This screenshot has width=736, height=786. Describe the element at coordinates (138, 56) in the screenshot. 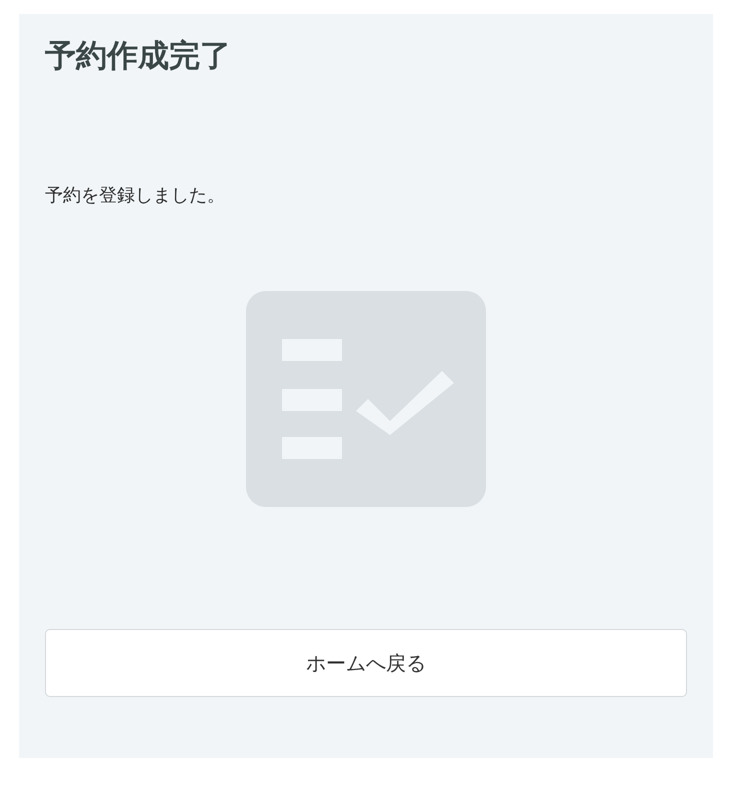

I see `page-title: 予約作成完了` at that location.